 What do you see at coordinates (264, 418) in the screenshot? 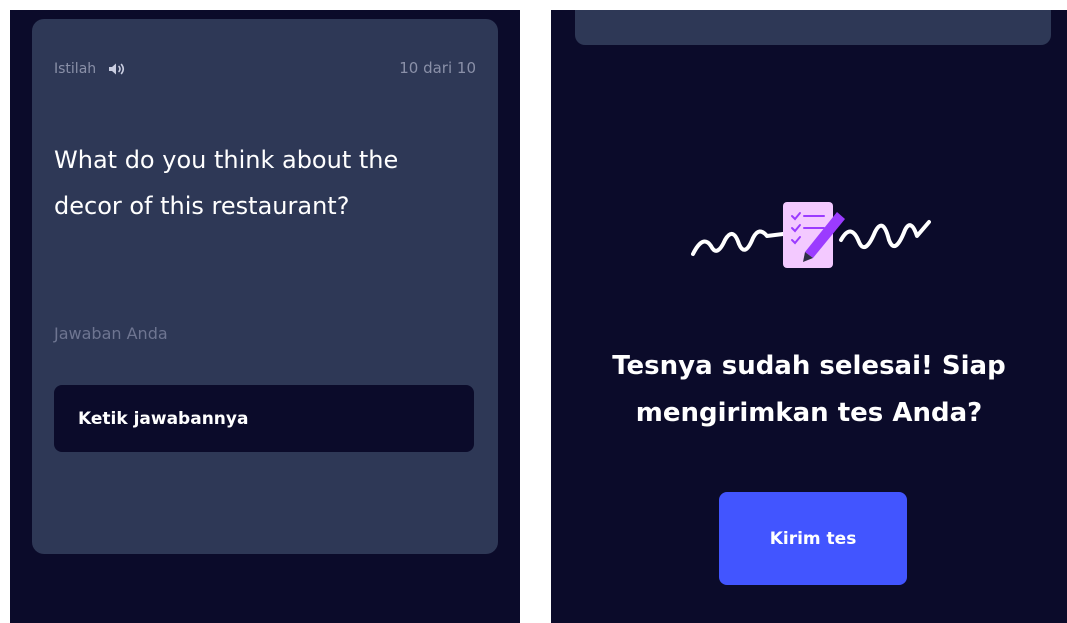
I see `answer-input` at bounding box center [264, 418].